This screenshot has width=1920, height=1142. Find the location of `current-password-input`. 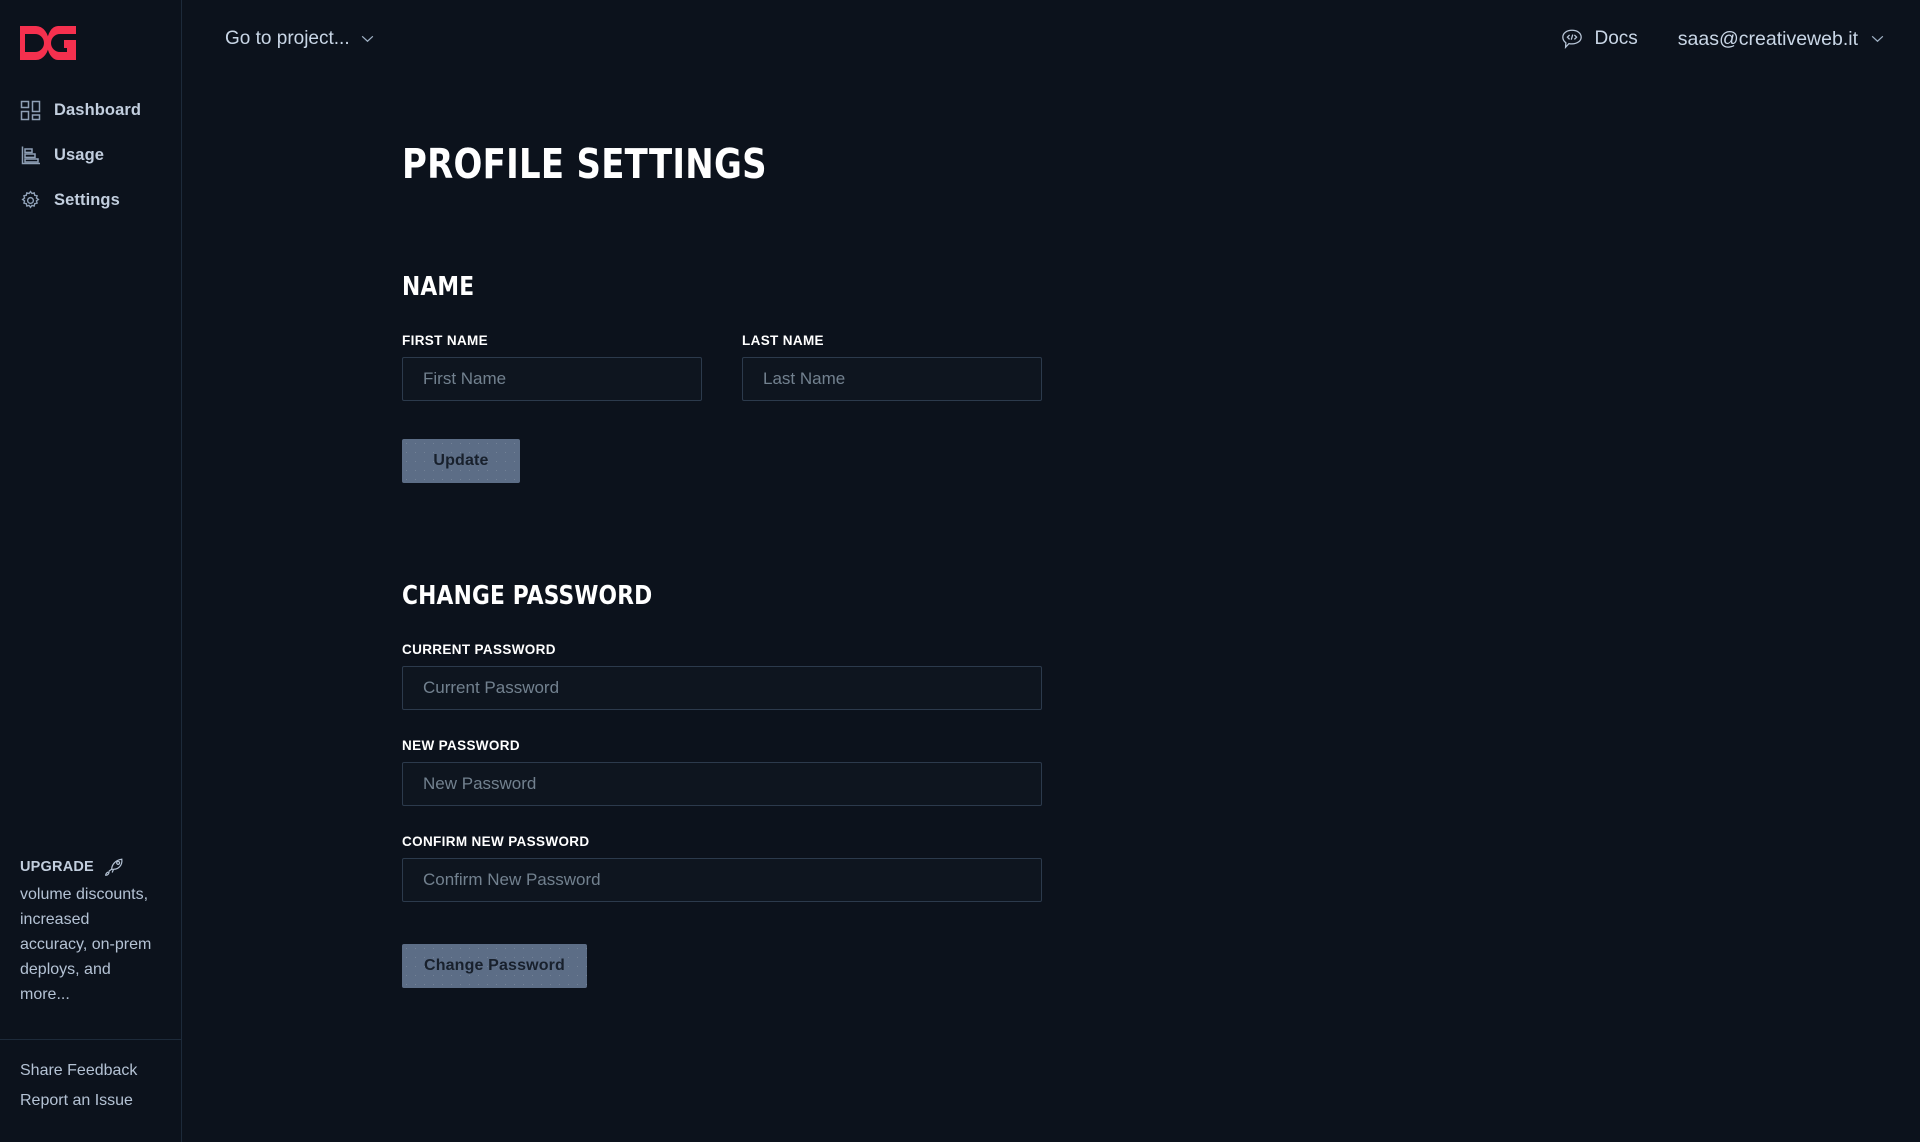

current-password-input is located at coordinates (722, 688).